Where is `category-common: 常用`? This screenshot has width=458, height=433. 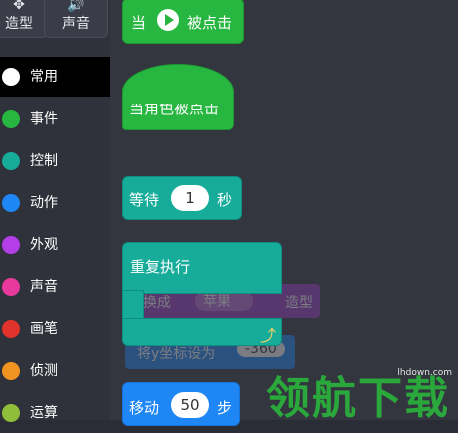
category-common: 常用 is located at coordinates (55, 77).